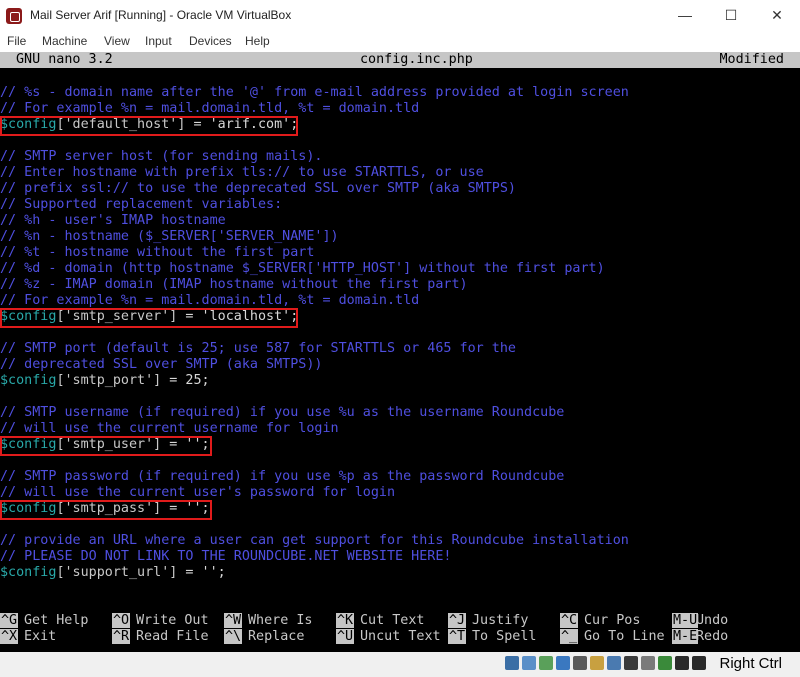 The height and width of the screenshot is (677, 800). Describe the element at coordinates (121, 636) in the screenshot. I see `shortcut-key: ^R` at that location.